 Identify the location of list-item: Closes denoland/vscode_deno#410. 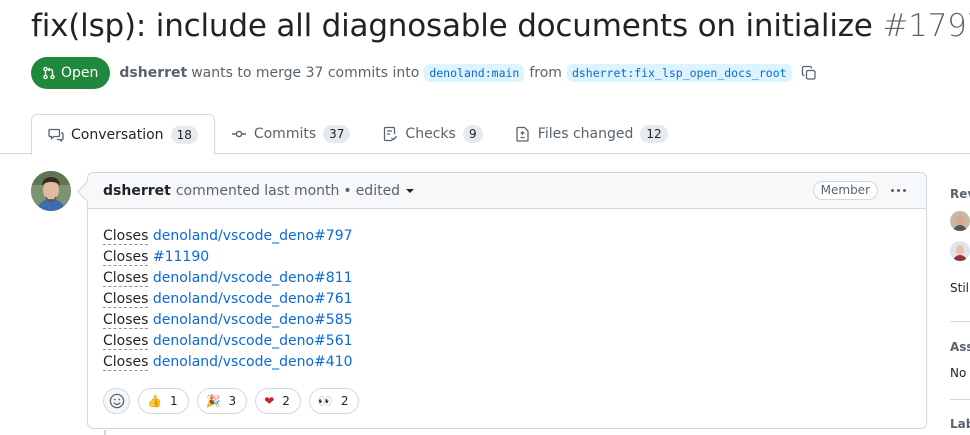
(507, 362).